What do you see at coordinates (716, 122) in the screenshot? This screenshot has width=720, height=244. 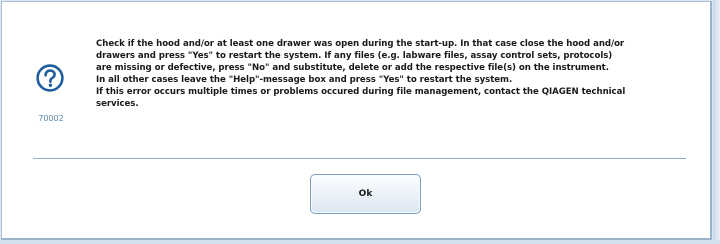 I see `window-right-edge` at bounding box center [716, 122].